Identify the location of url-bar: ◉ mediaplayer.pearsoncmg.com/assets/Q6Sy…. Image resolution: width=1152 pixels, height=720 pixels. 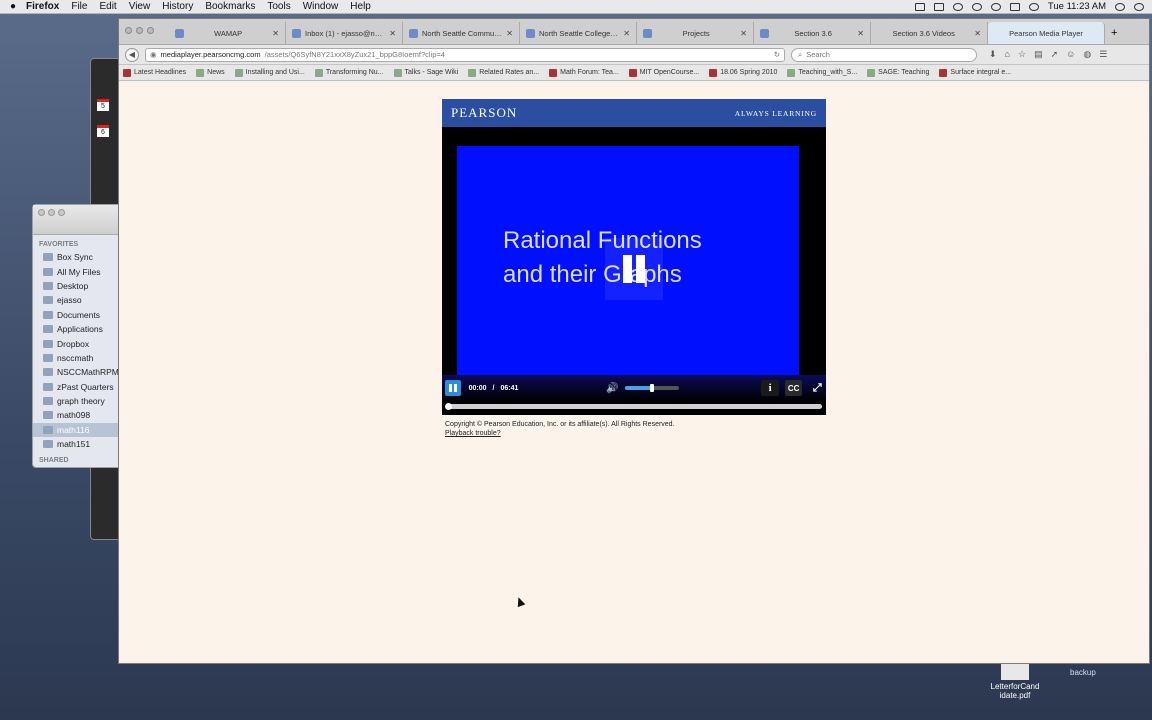
(465, 54).